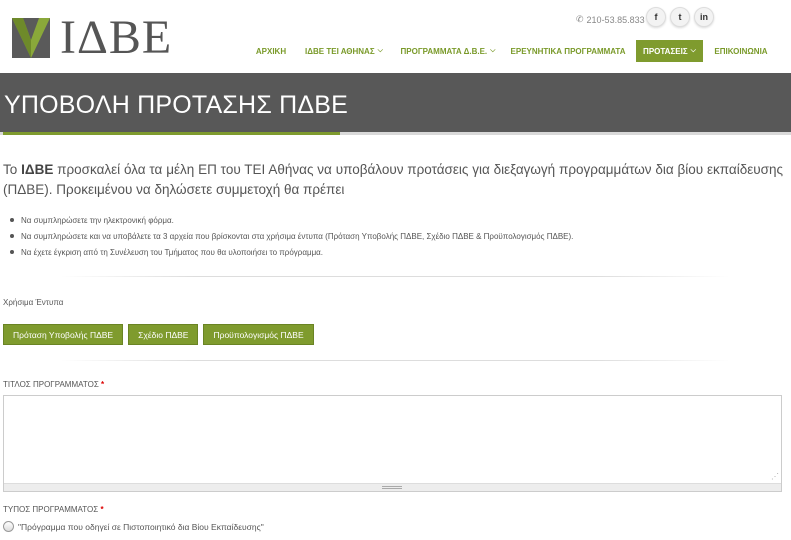 The height and width of the screenshot is (540, 791). What do you see at coordinates (340, 51) in the screenshot?
I see `nav-label: ΙΔΒΕ ΤΕΙ ΑΘΗΝΑΣ` at bounding box center [340, 51].